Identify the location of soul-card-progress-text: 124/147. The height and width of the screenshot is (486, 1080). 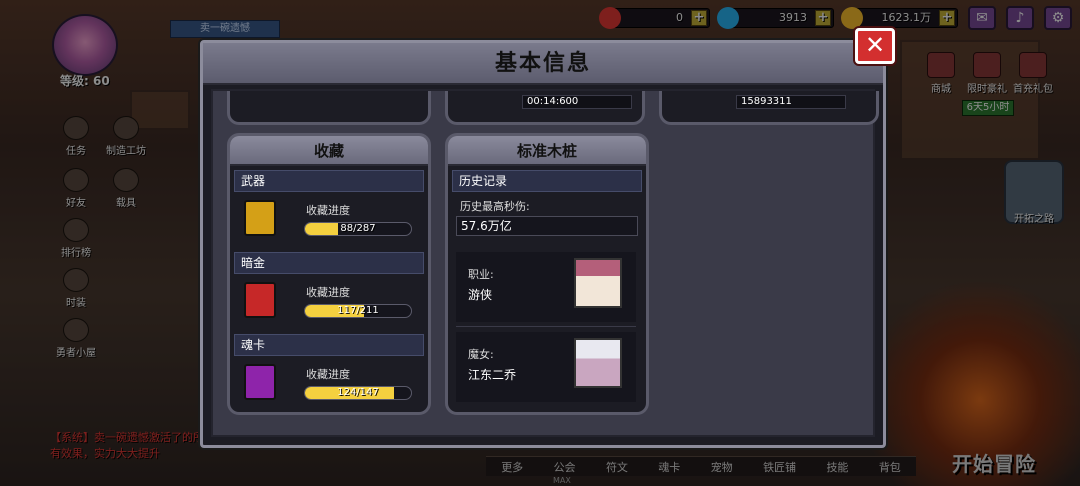
(358, 392).